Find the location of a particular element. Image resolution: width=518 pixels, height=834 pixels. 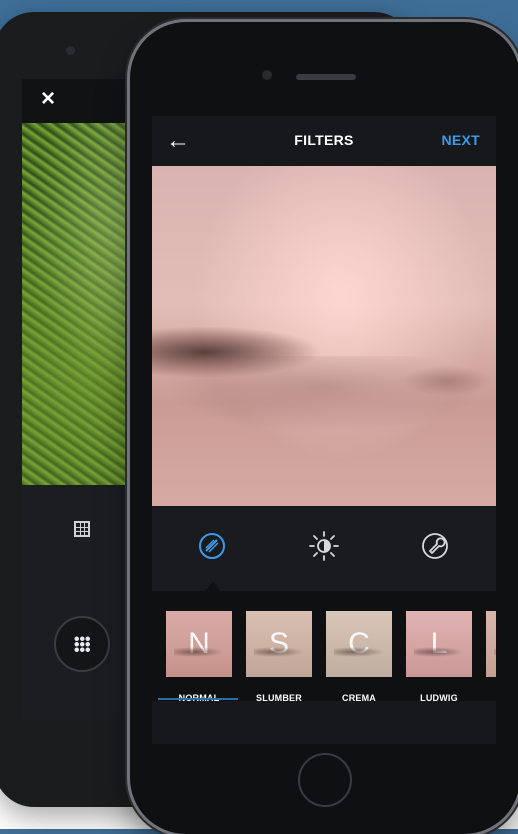

android-camera is located at coordinates (70, 50).